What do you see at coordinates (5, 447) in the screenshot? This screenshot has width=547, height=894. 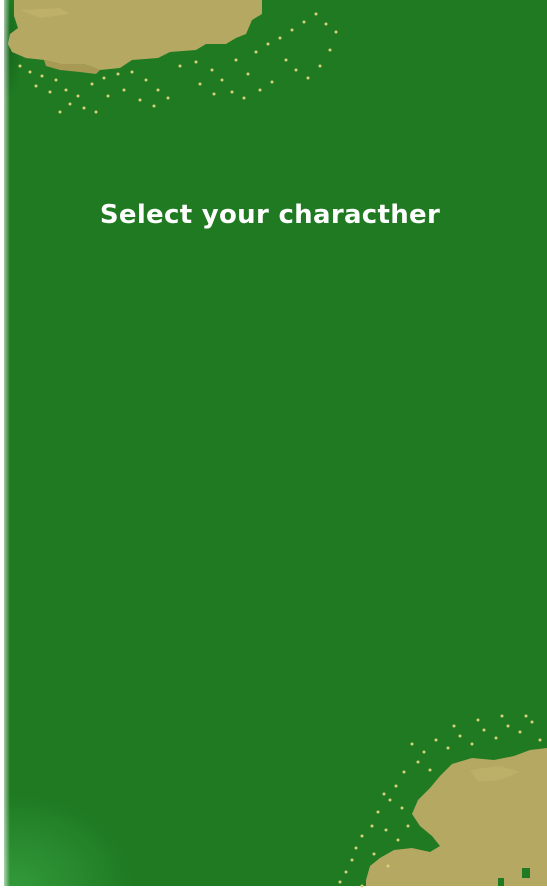 I see `left-edge-fade` at bounding box center [5, 447].